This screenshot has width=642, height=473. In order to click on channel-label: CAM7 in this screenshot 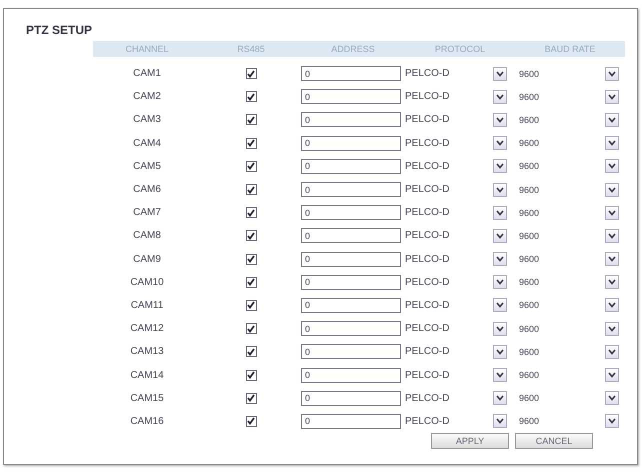, I will do `click(147, 212)`.